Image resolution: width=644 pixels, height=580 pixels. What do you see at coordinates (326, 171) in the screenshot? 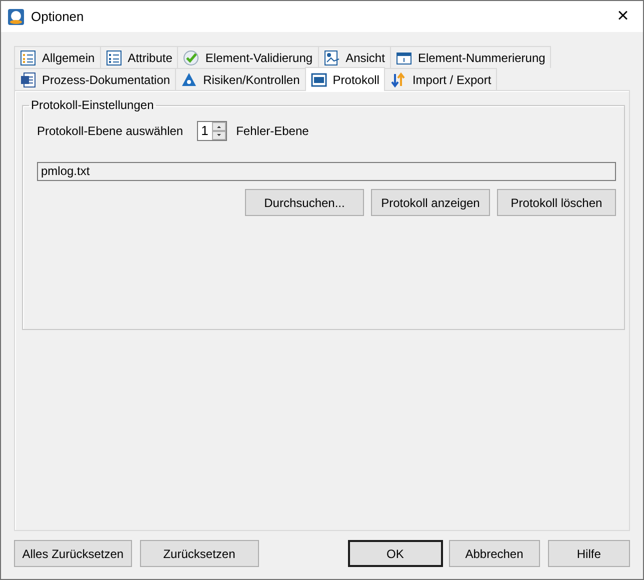
I see `file-path-field: pmlog.txt` at bounding box center [326, 171].